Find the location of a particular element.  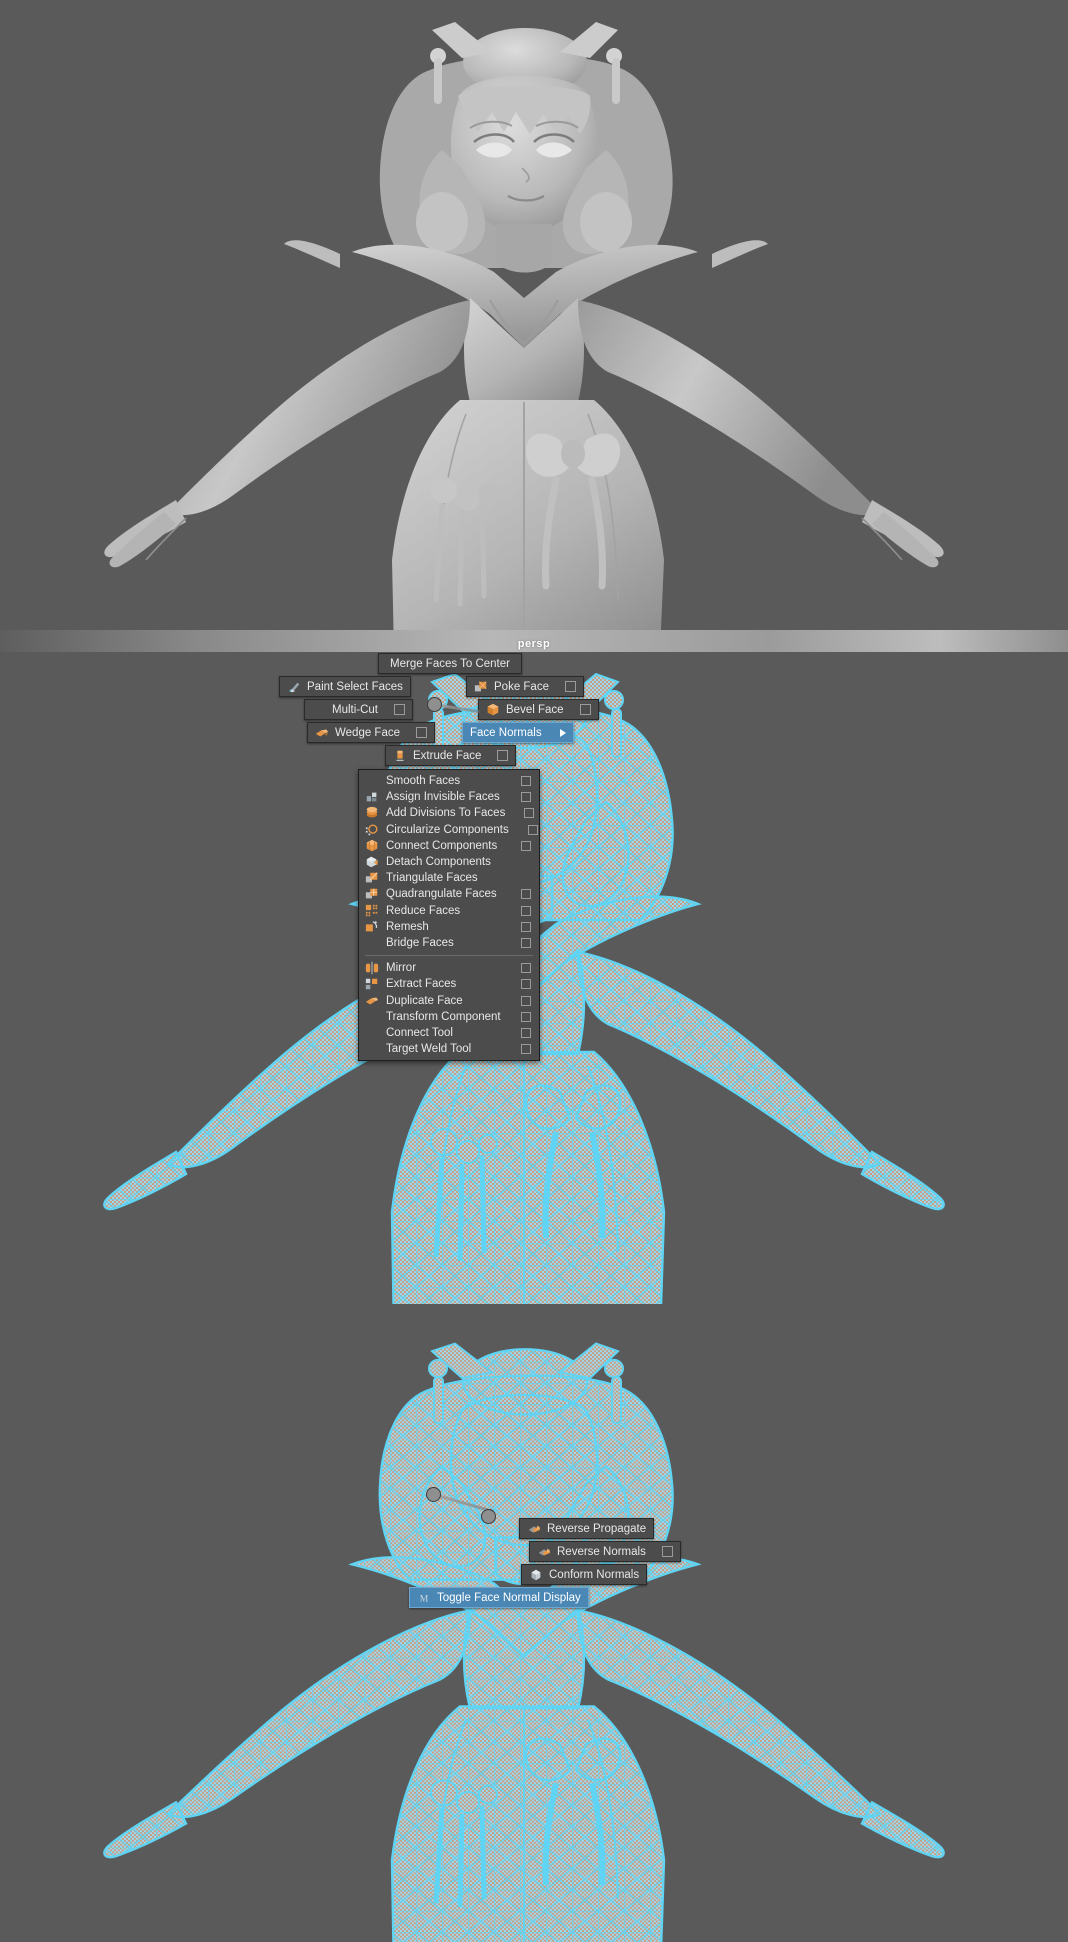

menu-item-triangulate-faces: Triangulate Faces is located at coordinates (449, 878).